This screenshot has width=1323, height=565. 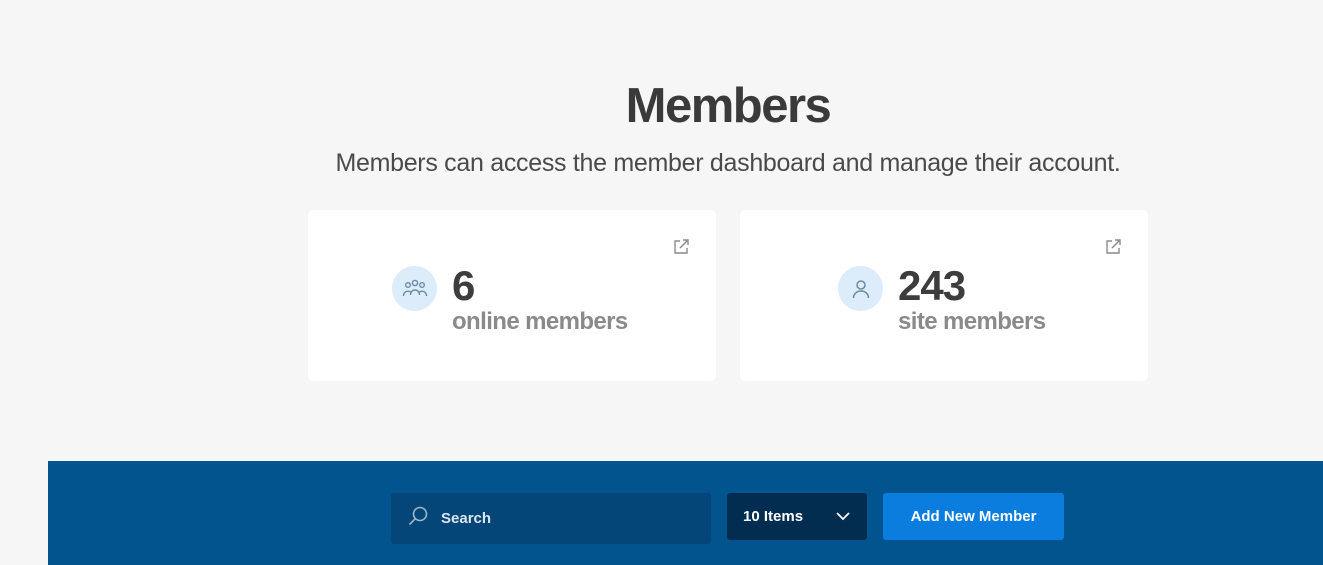 What do you see at coordinates (932, 285) in the screenshot?
I see `site-members-count: 243` at bounding box center [932, 285].